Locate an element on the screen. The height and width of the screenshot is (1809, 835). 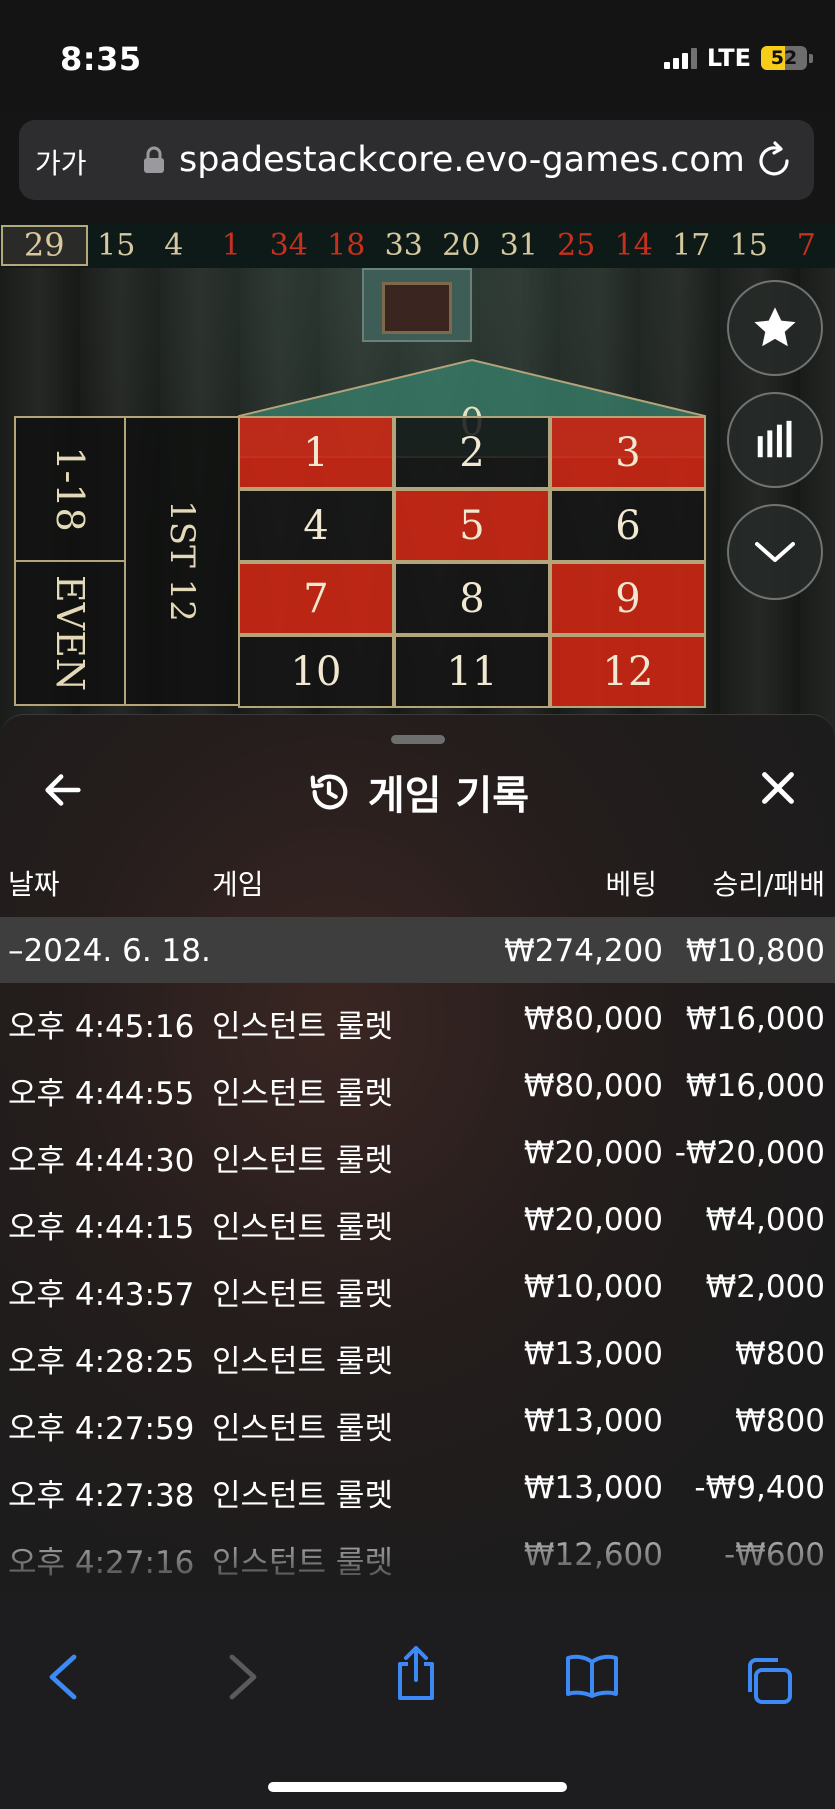
bet-even: EVEN is located at coordinates (70, 633).